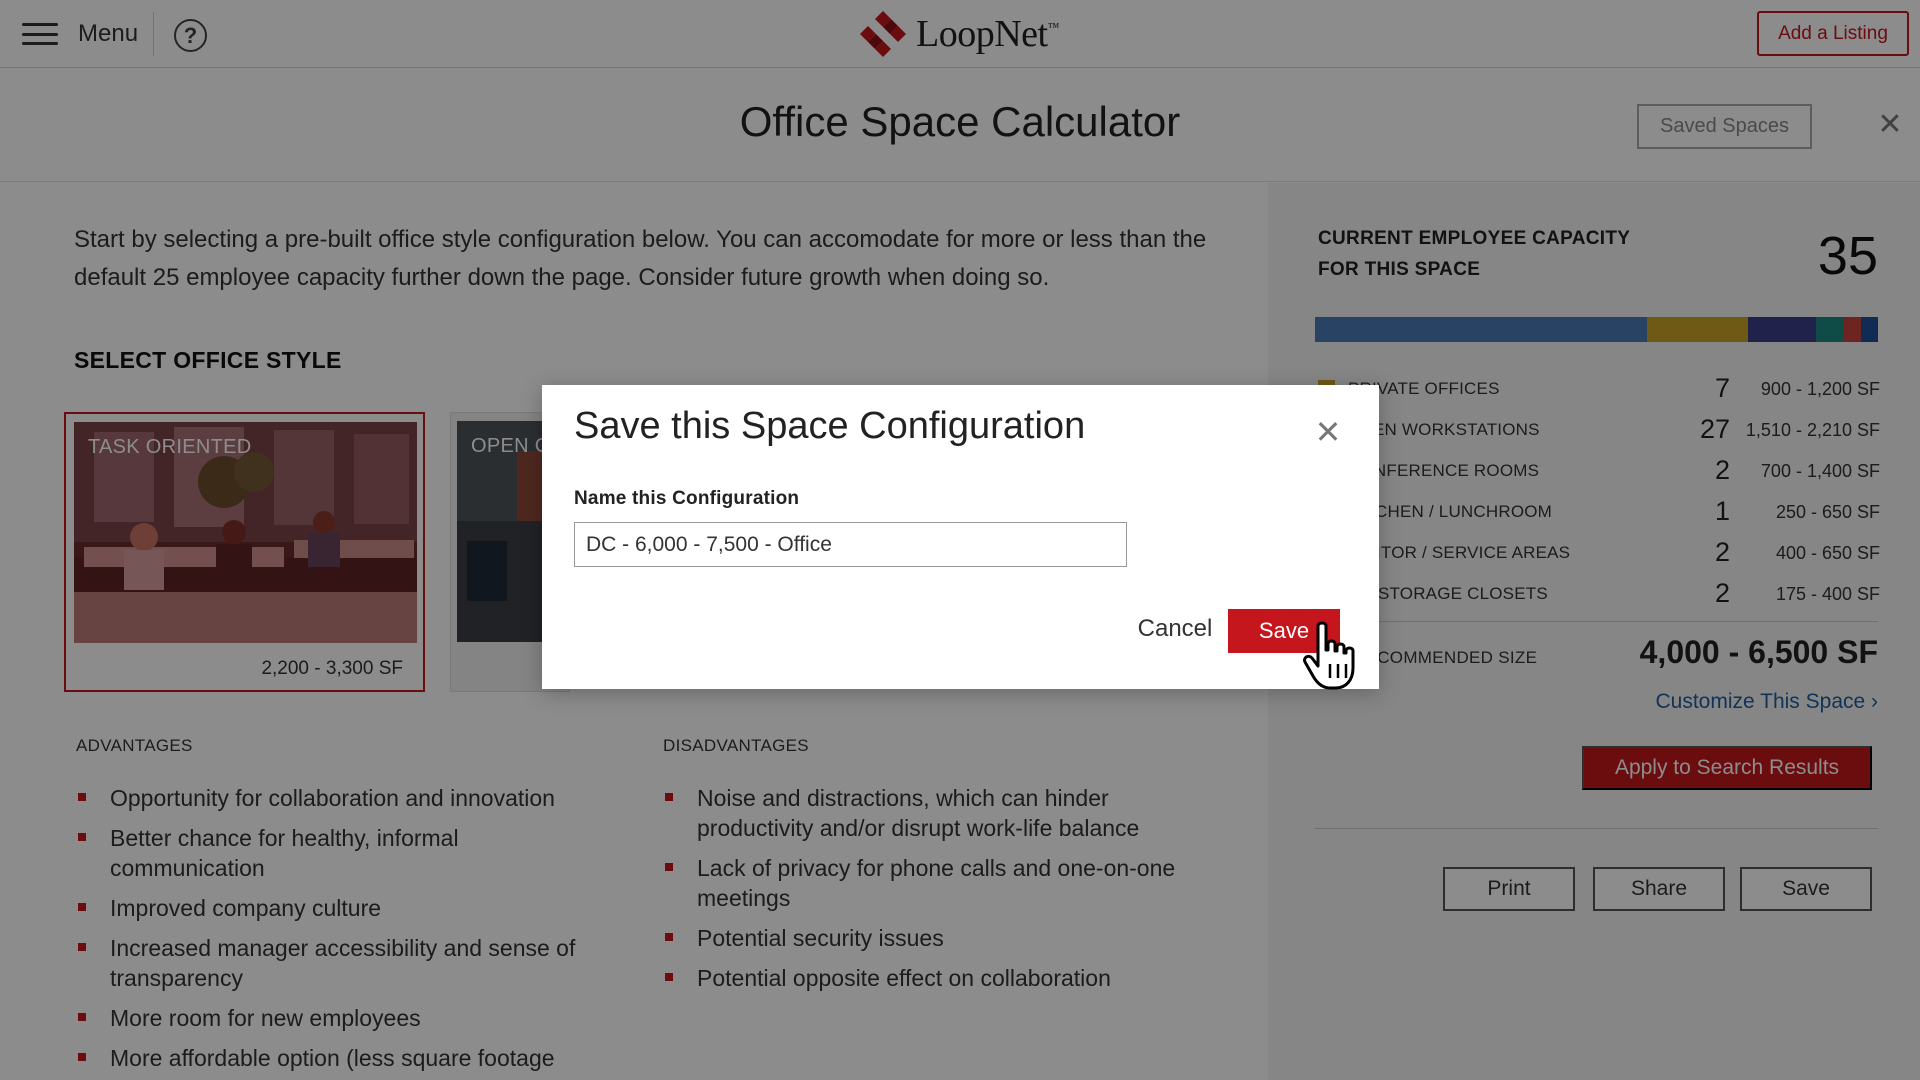  Describe the element at coordinates (1328, 432) in the screenshot. I see `close-icon: ✕` at that location.